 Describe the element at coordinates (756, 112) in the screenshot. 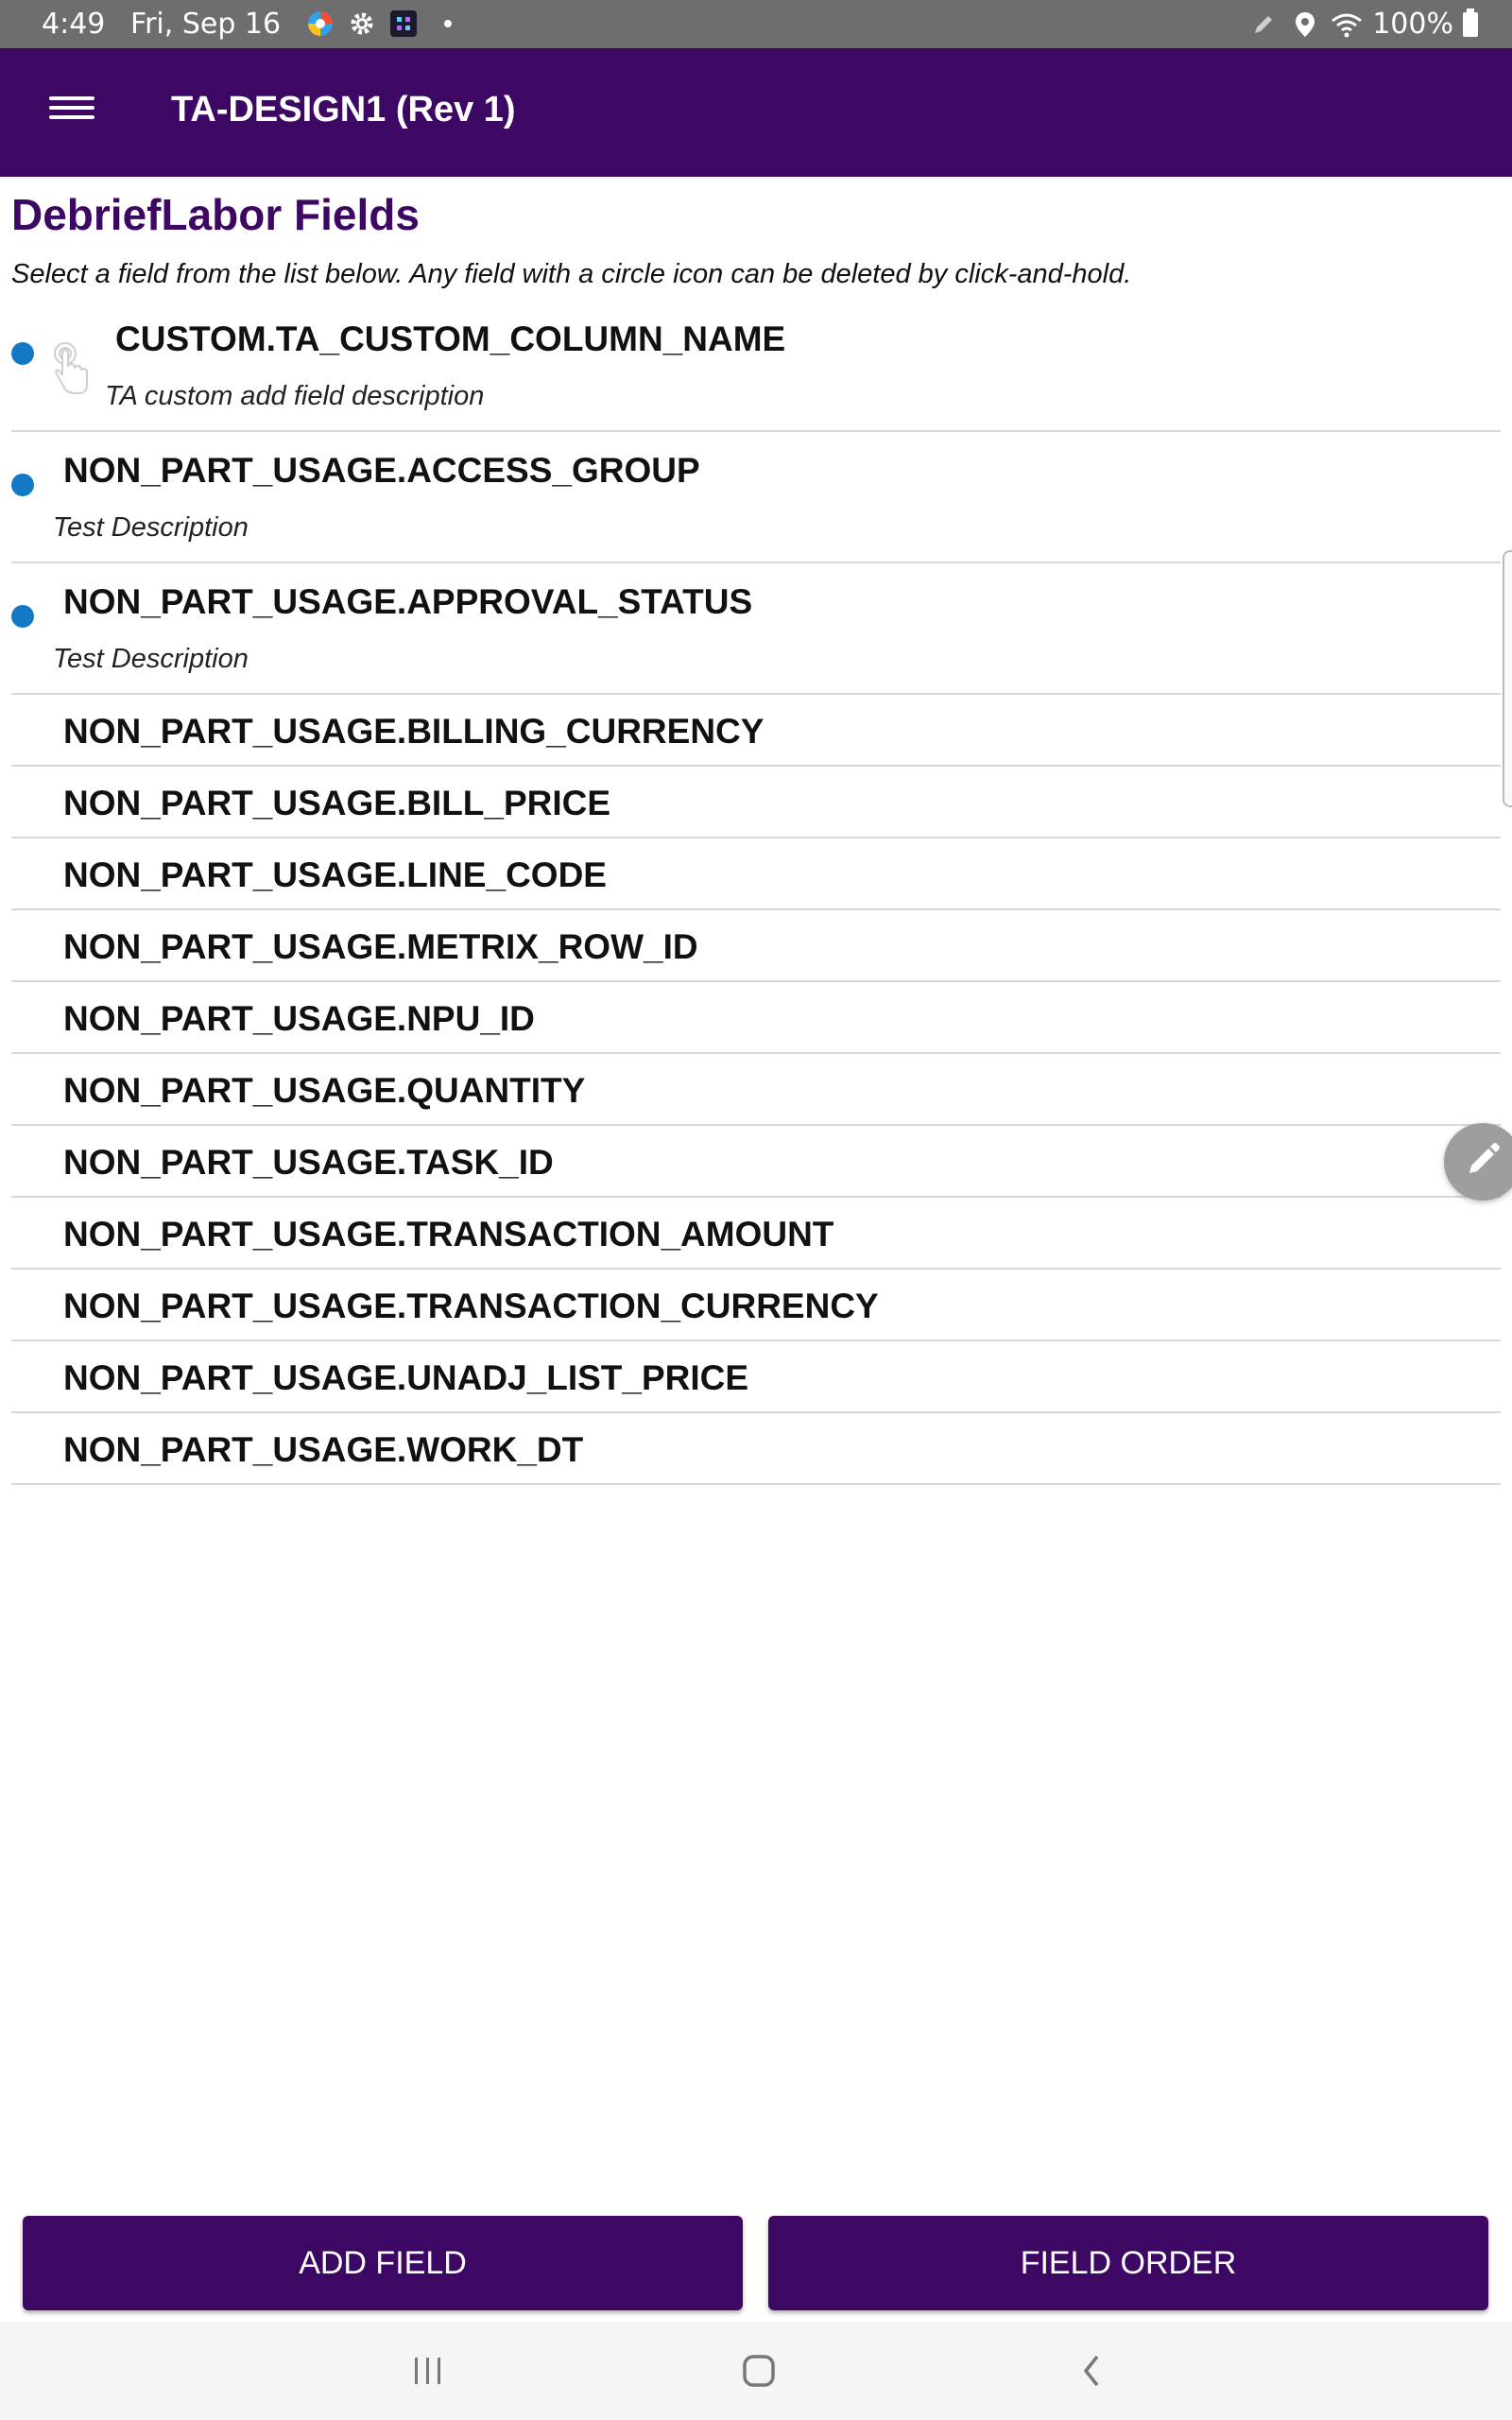

I see `app-bar: TA-DESIGN1 (Rev 1)` at that location.